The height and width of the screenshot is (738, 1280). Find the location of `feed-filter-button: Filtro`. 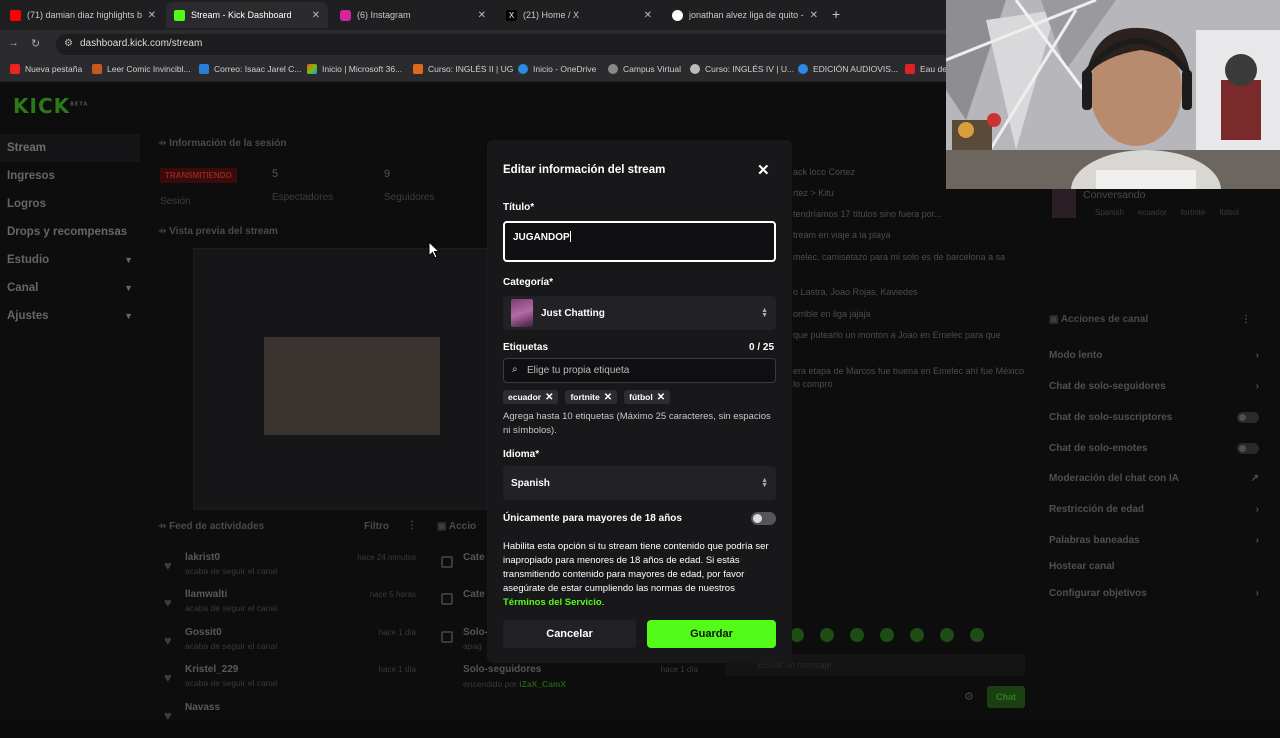

feed-filter-button: Filtro is located at coordinates (376, 526).